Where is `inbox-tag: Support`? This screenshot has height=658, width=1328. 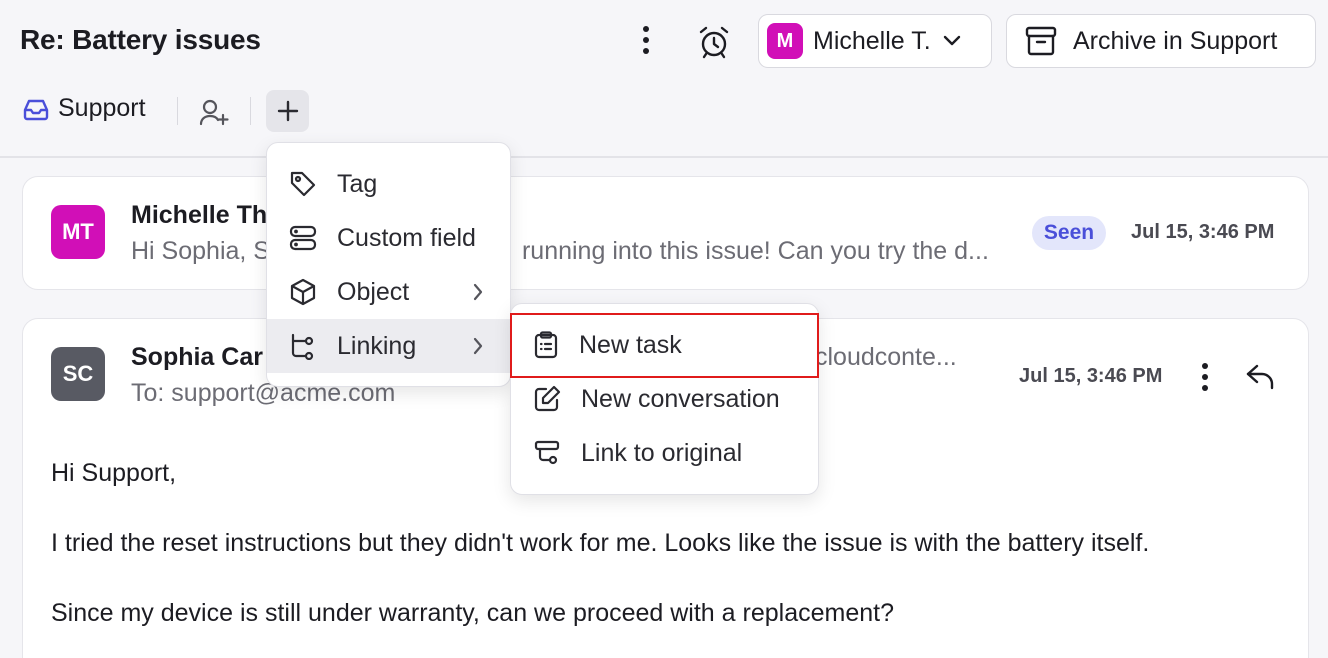 inbox-tag: Support is located at coordinates (84, 108).